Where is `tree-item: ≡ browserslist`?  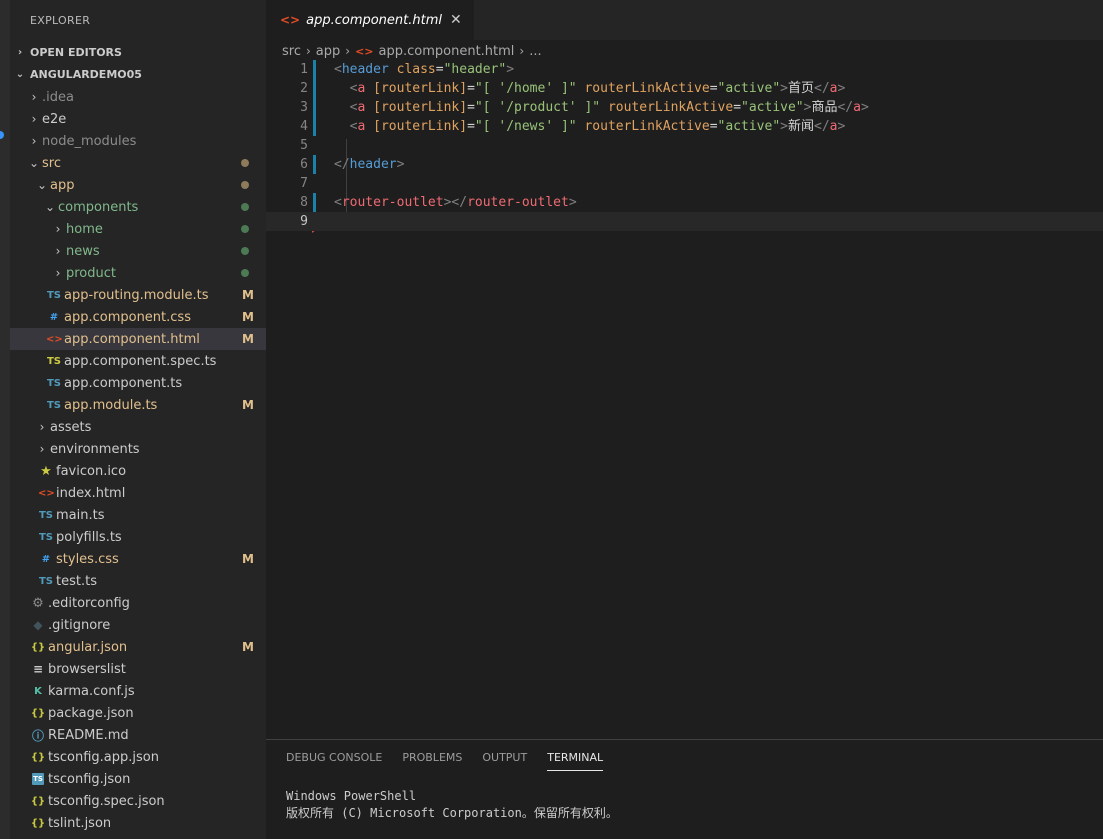 tree-item: ≡ browserslist is located at coordinates (138, 669).